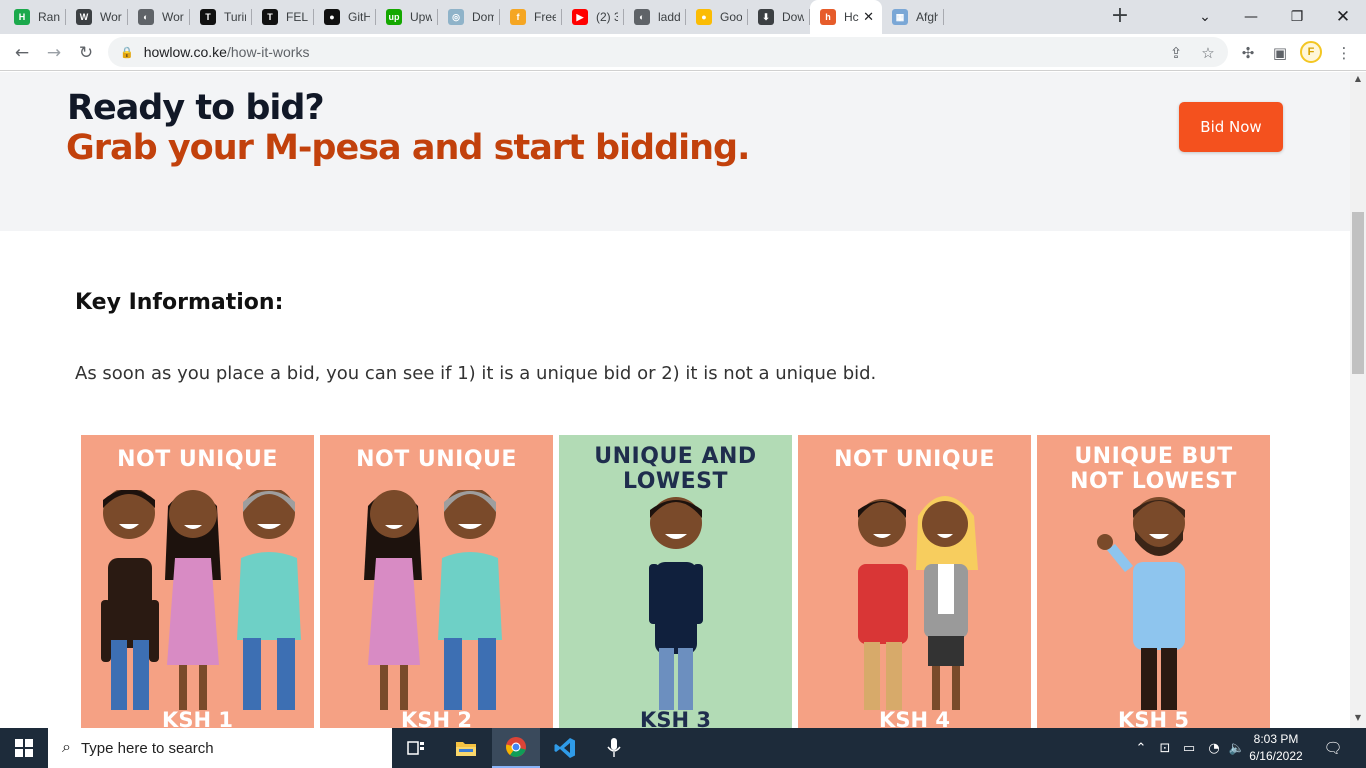  I want to click on scroll-down-arrow-icon: ▼, so click(1358, 720).